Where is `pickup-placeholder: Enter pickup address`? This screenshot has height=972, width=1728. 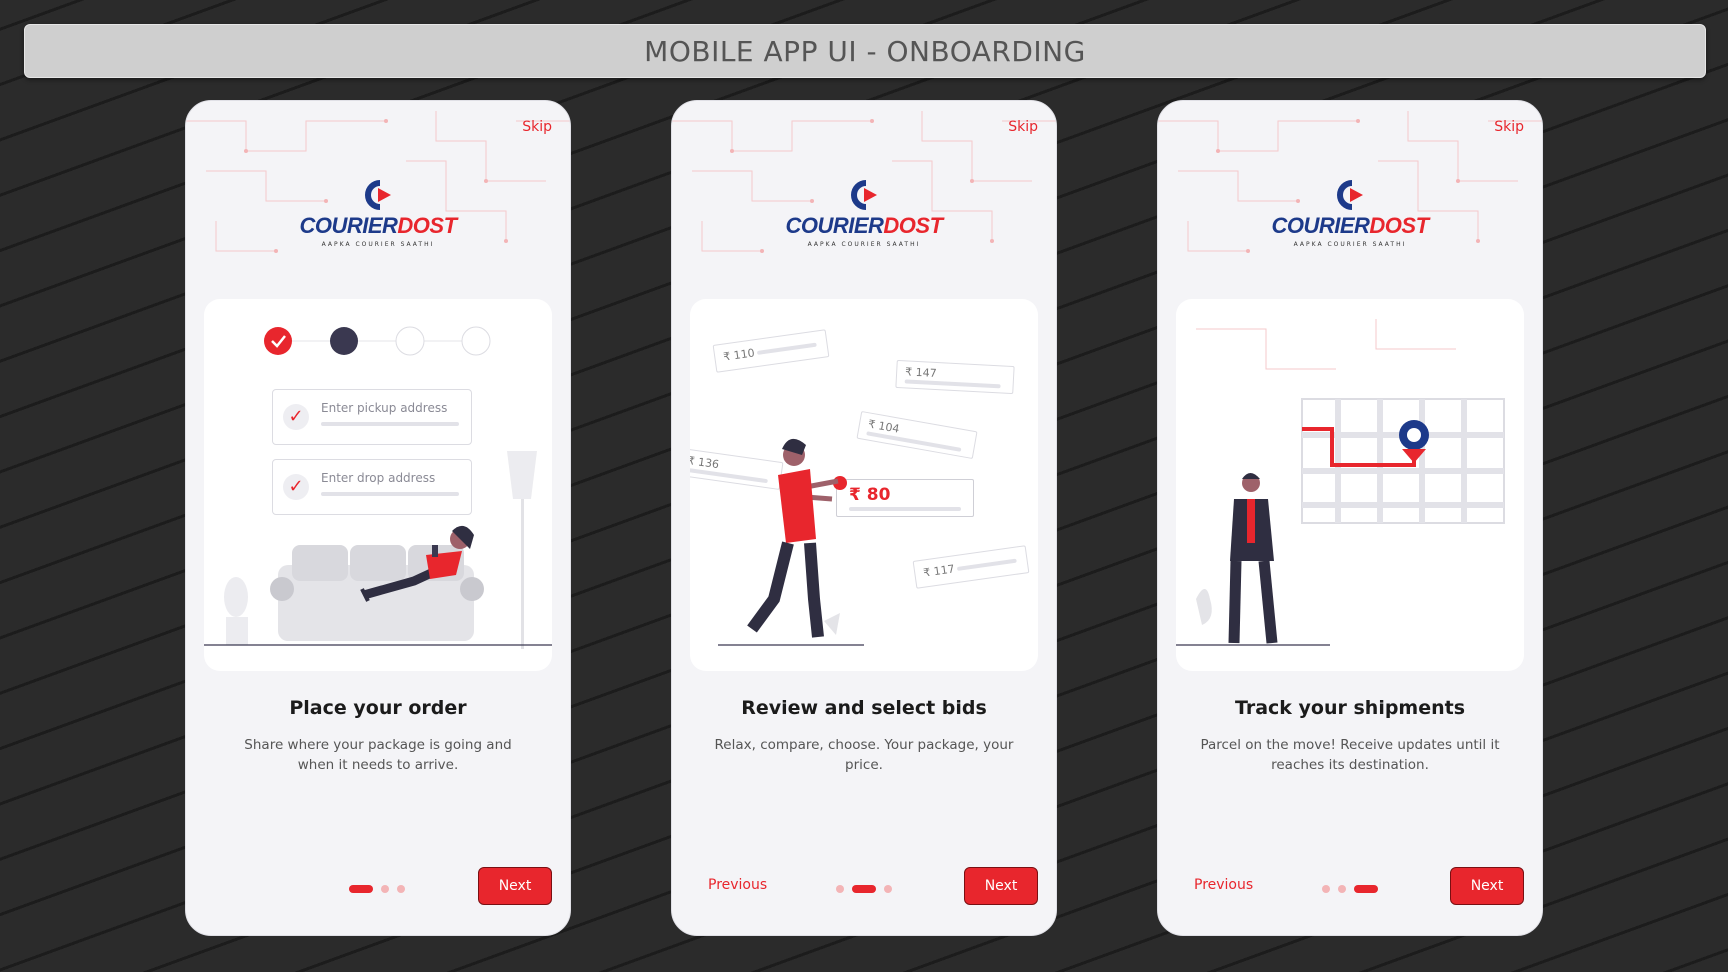 pickup-placeholder: Enter pickup address is located at coordinates (384, 408).